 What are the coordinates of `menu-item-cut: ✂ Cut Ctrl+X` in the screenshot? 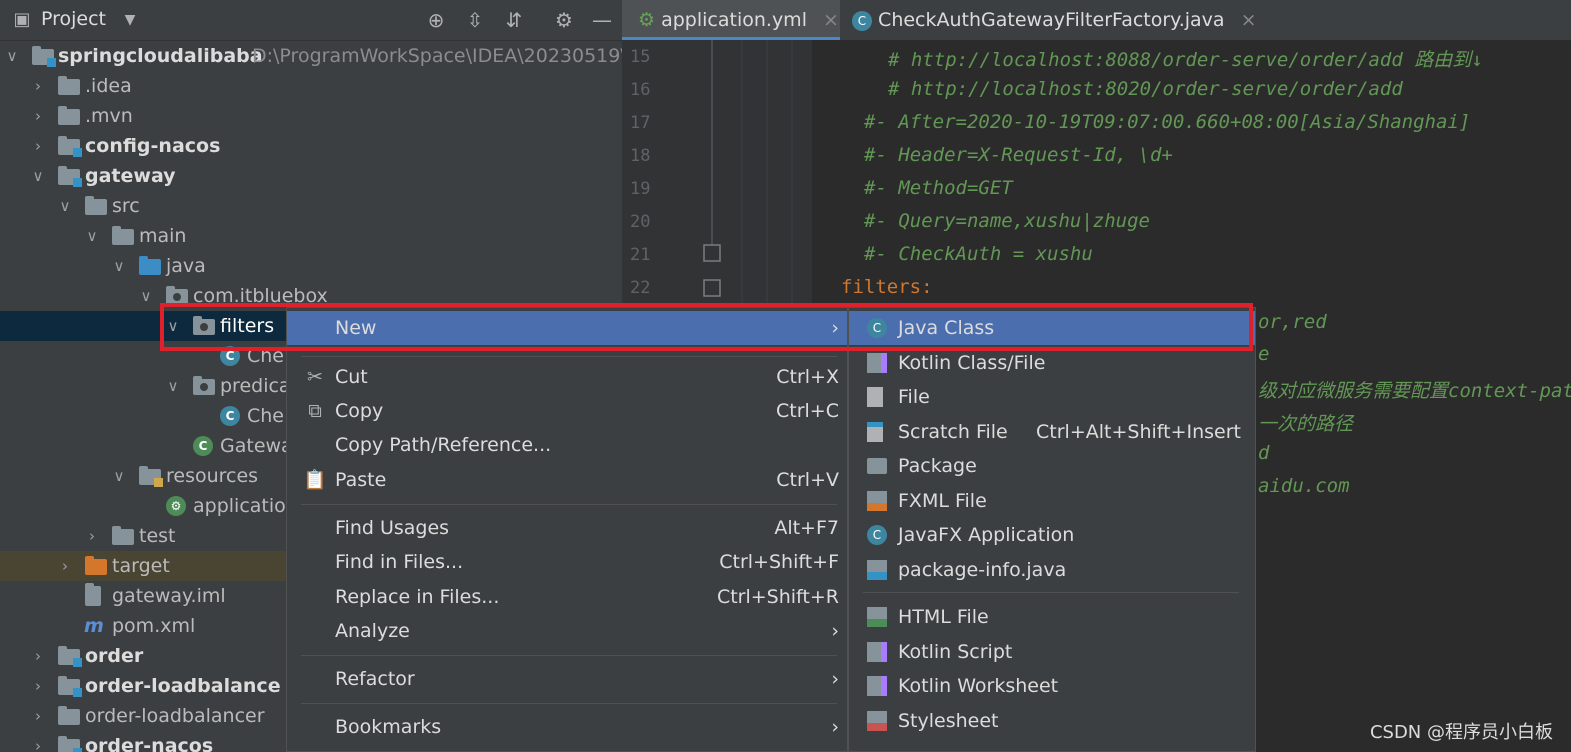 It's located at (567, 377).